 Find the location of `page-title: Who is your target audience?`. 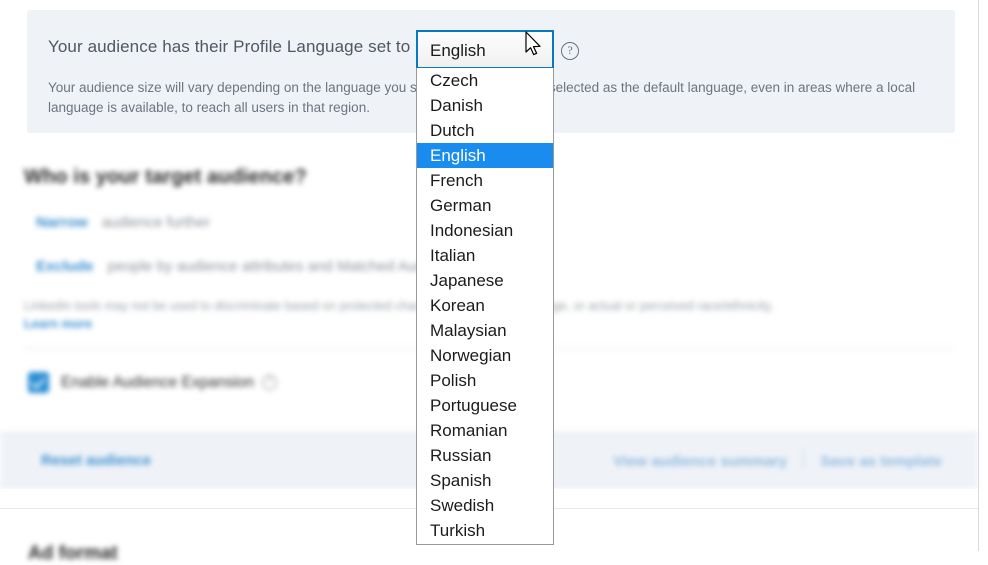

page-title: Who is your target audience? is located at coordinates (165, 177).